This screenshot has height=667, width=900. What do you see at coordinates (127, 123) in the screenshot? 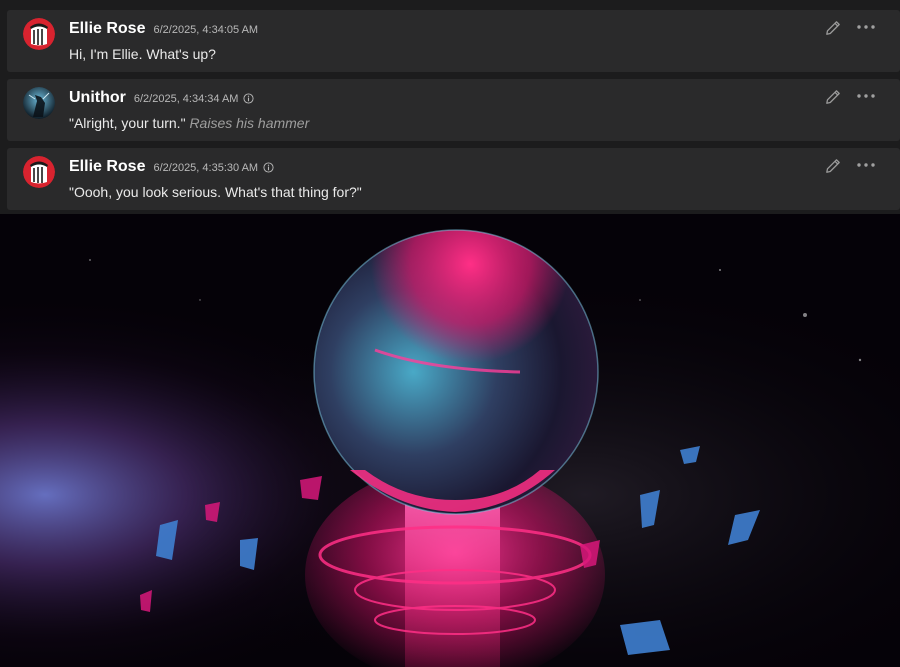
I see `message-body: "Alright, your turn."` at bounding box center [127, 123].